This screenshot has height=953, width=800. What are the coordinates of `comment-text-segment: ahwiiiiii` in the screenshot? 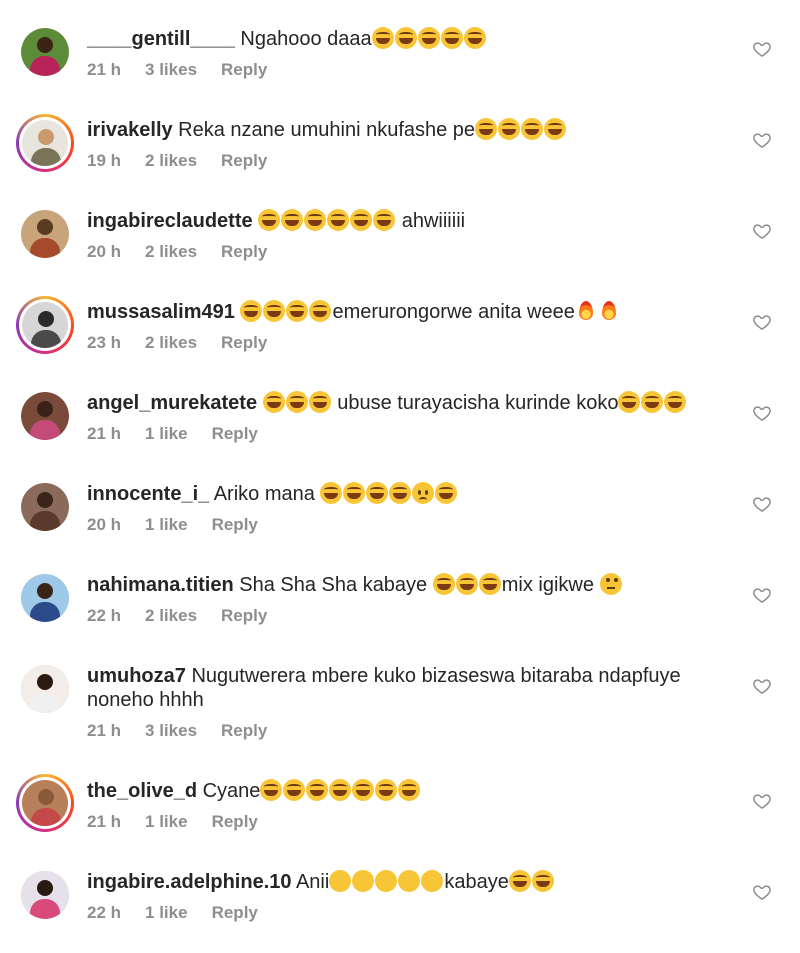 It's located at (431, 221).